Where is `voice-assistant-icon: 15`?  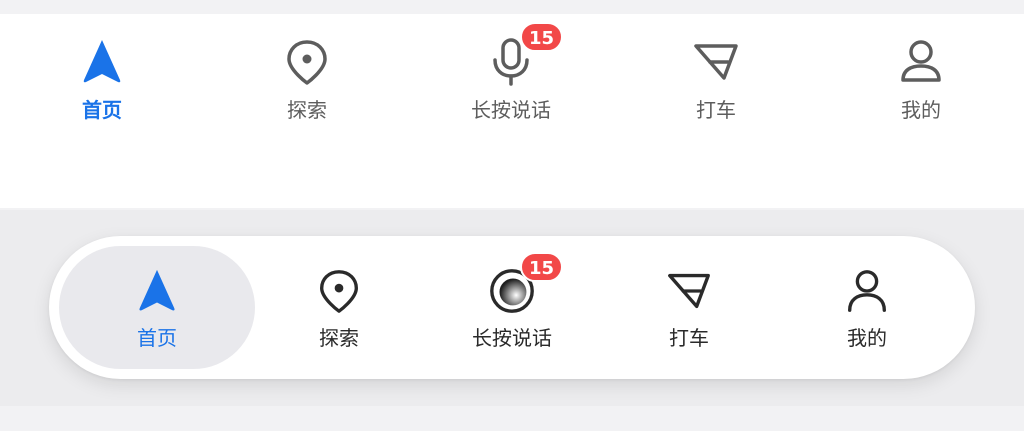 voice-assistant-icon: 15 is located at coordinates (525, 284).